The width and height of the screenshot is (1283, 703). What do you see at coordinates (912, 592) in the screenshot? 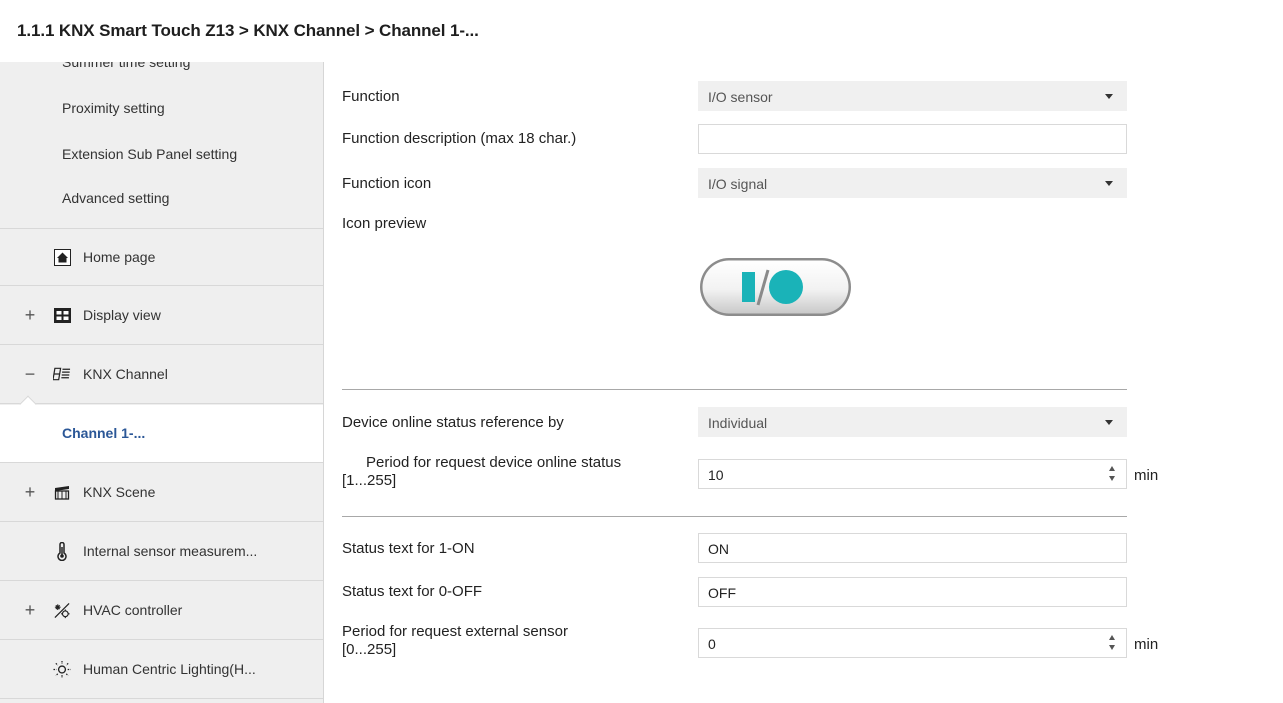
I see `status-off-field: OFF` at bounding box center [912, 592].